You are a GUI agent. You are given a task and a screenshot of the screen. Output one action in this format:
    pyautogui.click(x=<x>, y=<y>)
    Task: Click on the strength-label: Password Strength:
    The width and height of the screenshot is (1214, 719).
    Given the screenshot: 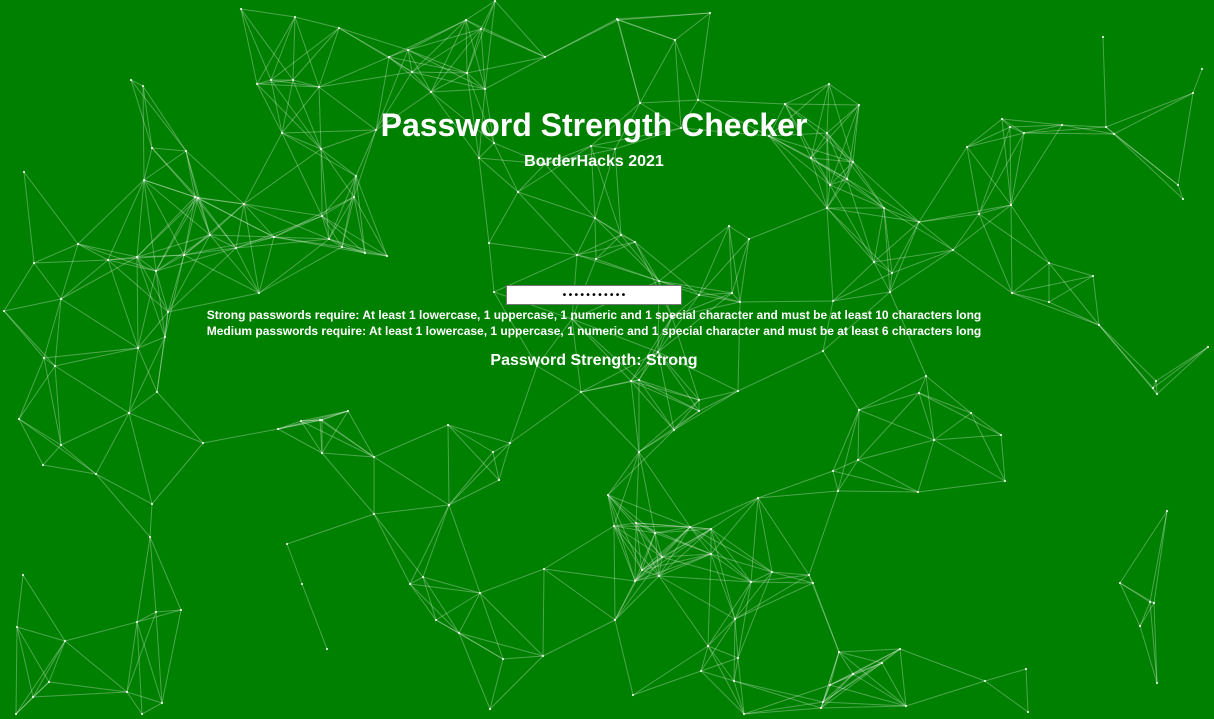 What is the action you would take?
    pyautogui.click(x=566, y=360)
    